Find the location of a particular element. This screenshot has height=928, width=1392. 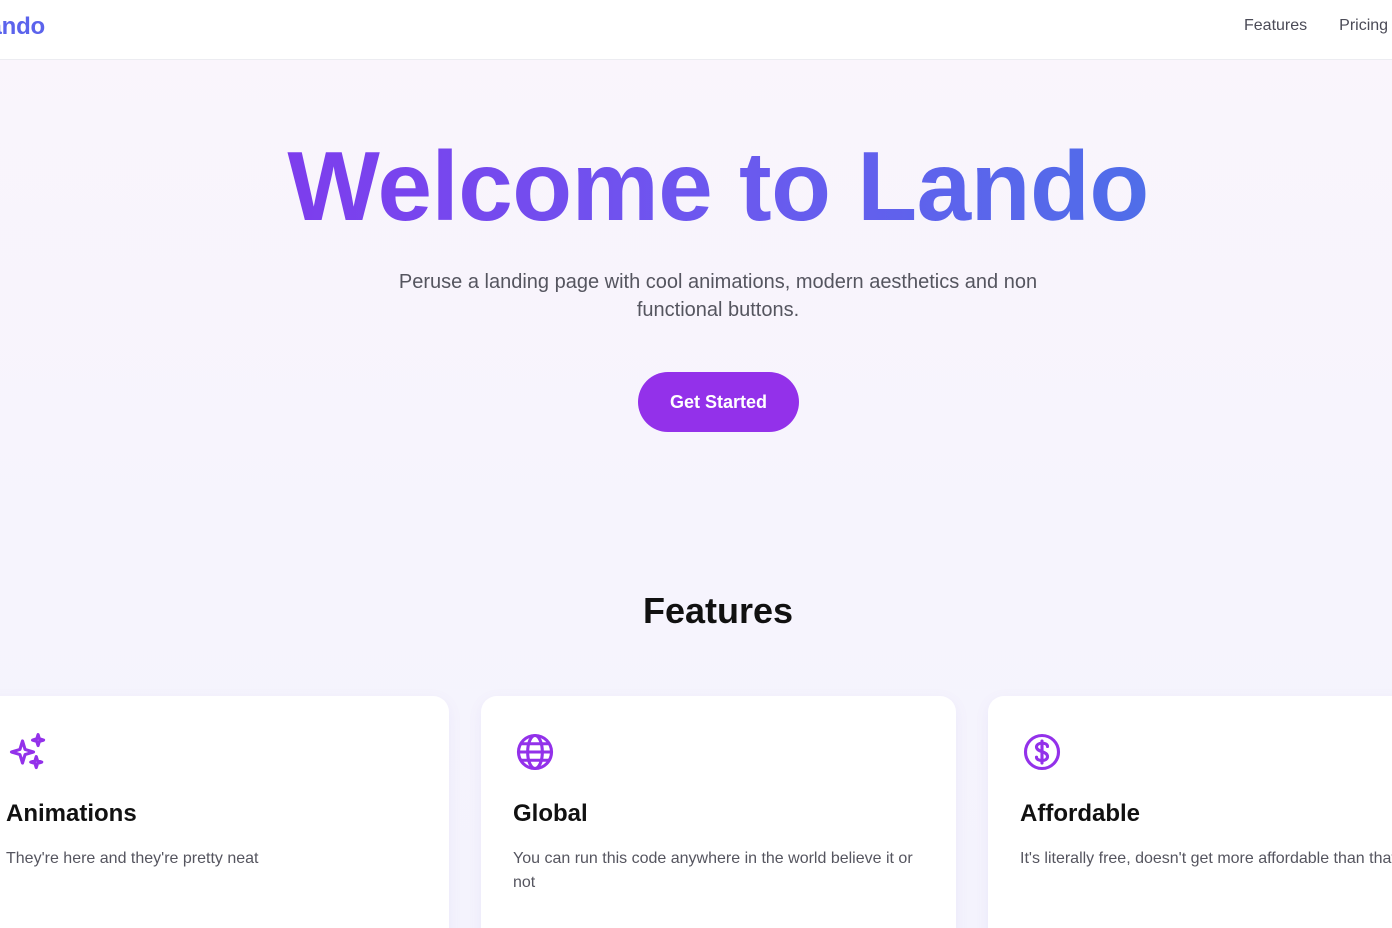

nav-link-pricing: Pricing is located at coordinates (1363, 26).